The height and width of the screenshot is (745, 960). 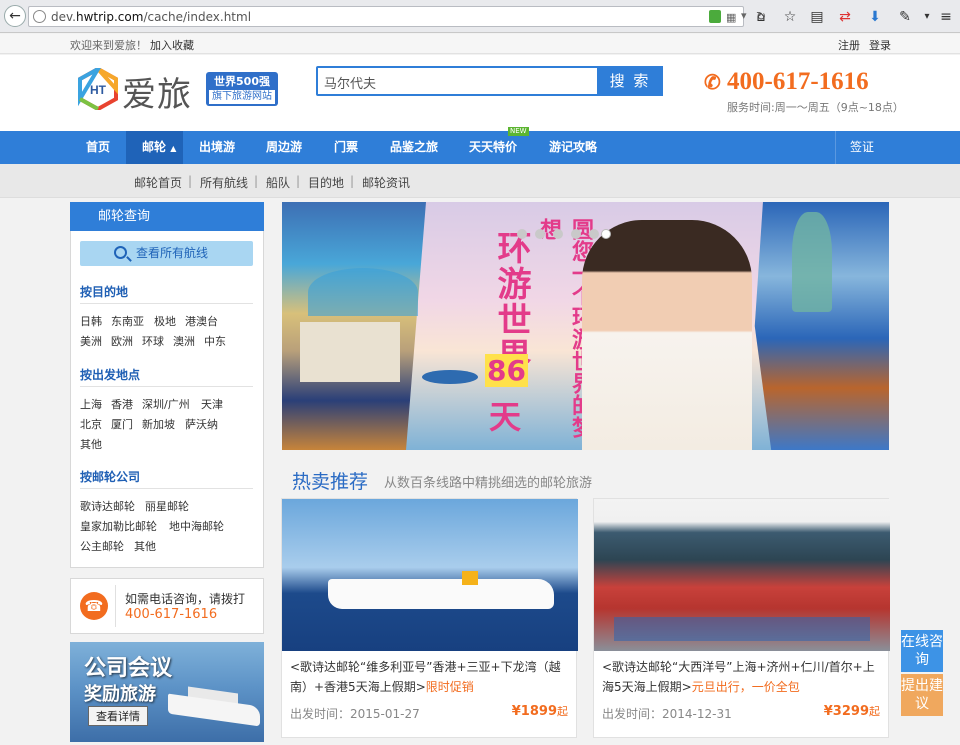 What do you see at coordinates (414, 147) in the screenshot?
I see `nav-item-tasting: 品鉴之旅` at bounding box center [414, 147].